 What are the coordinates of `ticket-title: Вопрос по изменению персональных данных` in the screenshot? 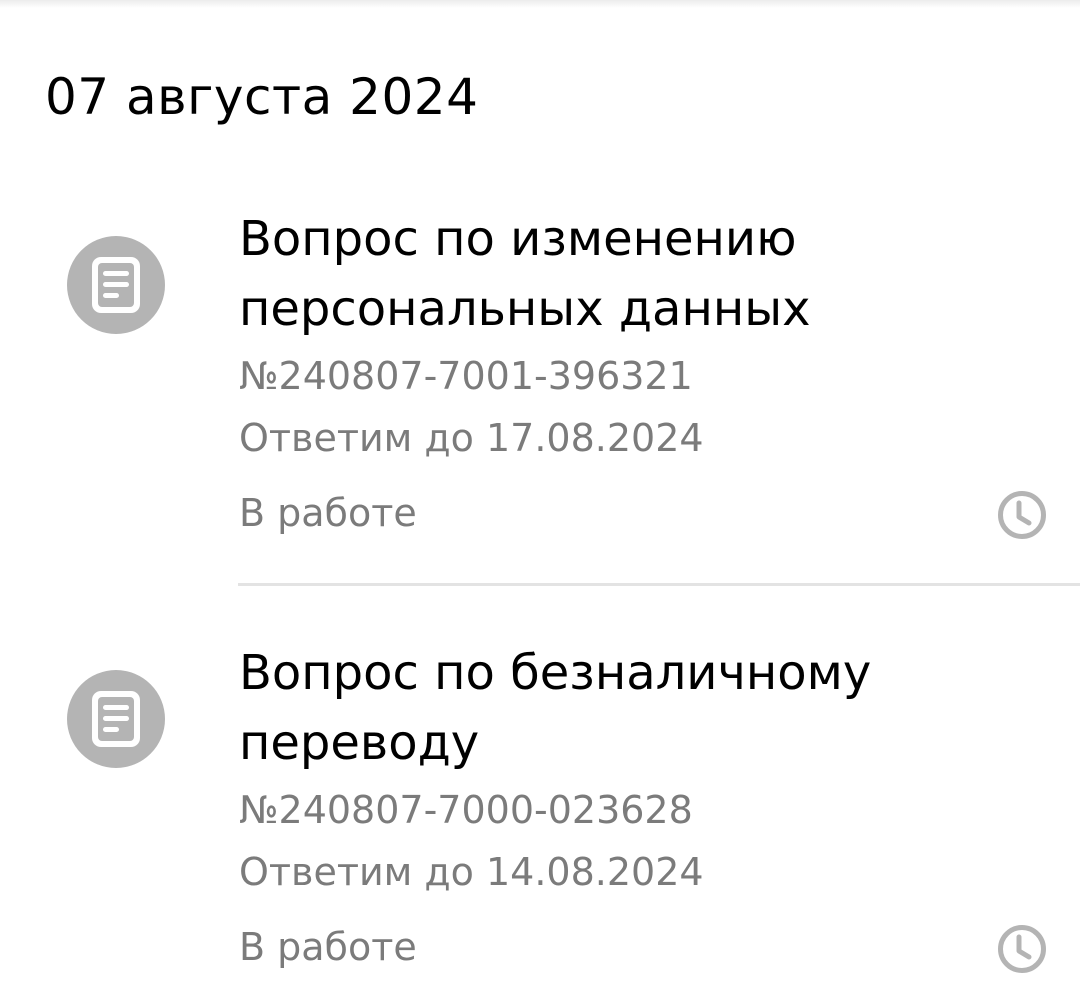 It's located at (525, 274).